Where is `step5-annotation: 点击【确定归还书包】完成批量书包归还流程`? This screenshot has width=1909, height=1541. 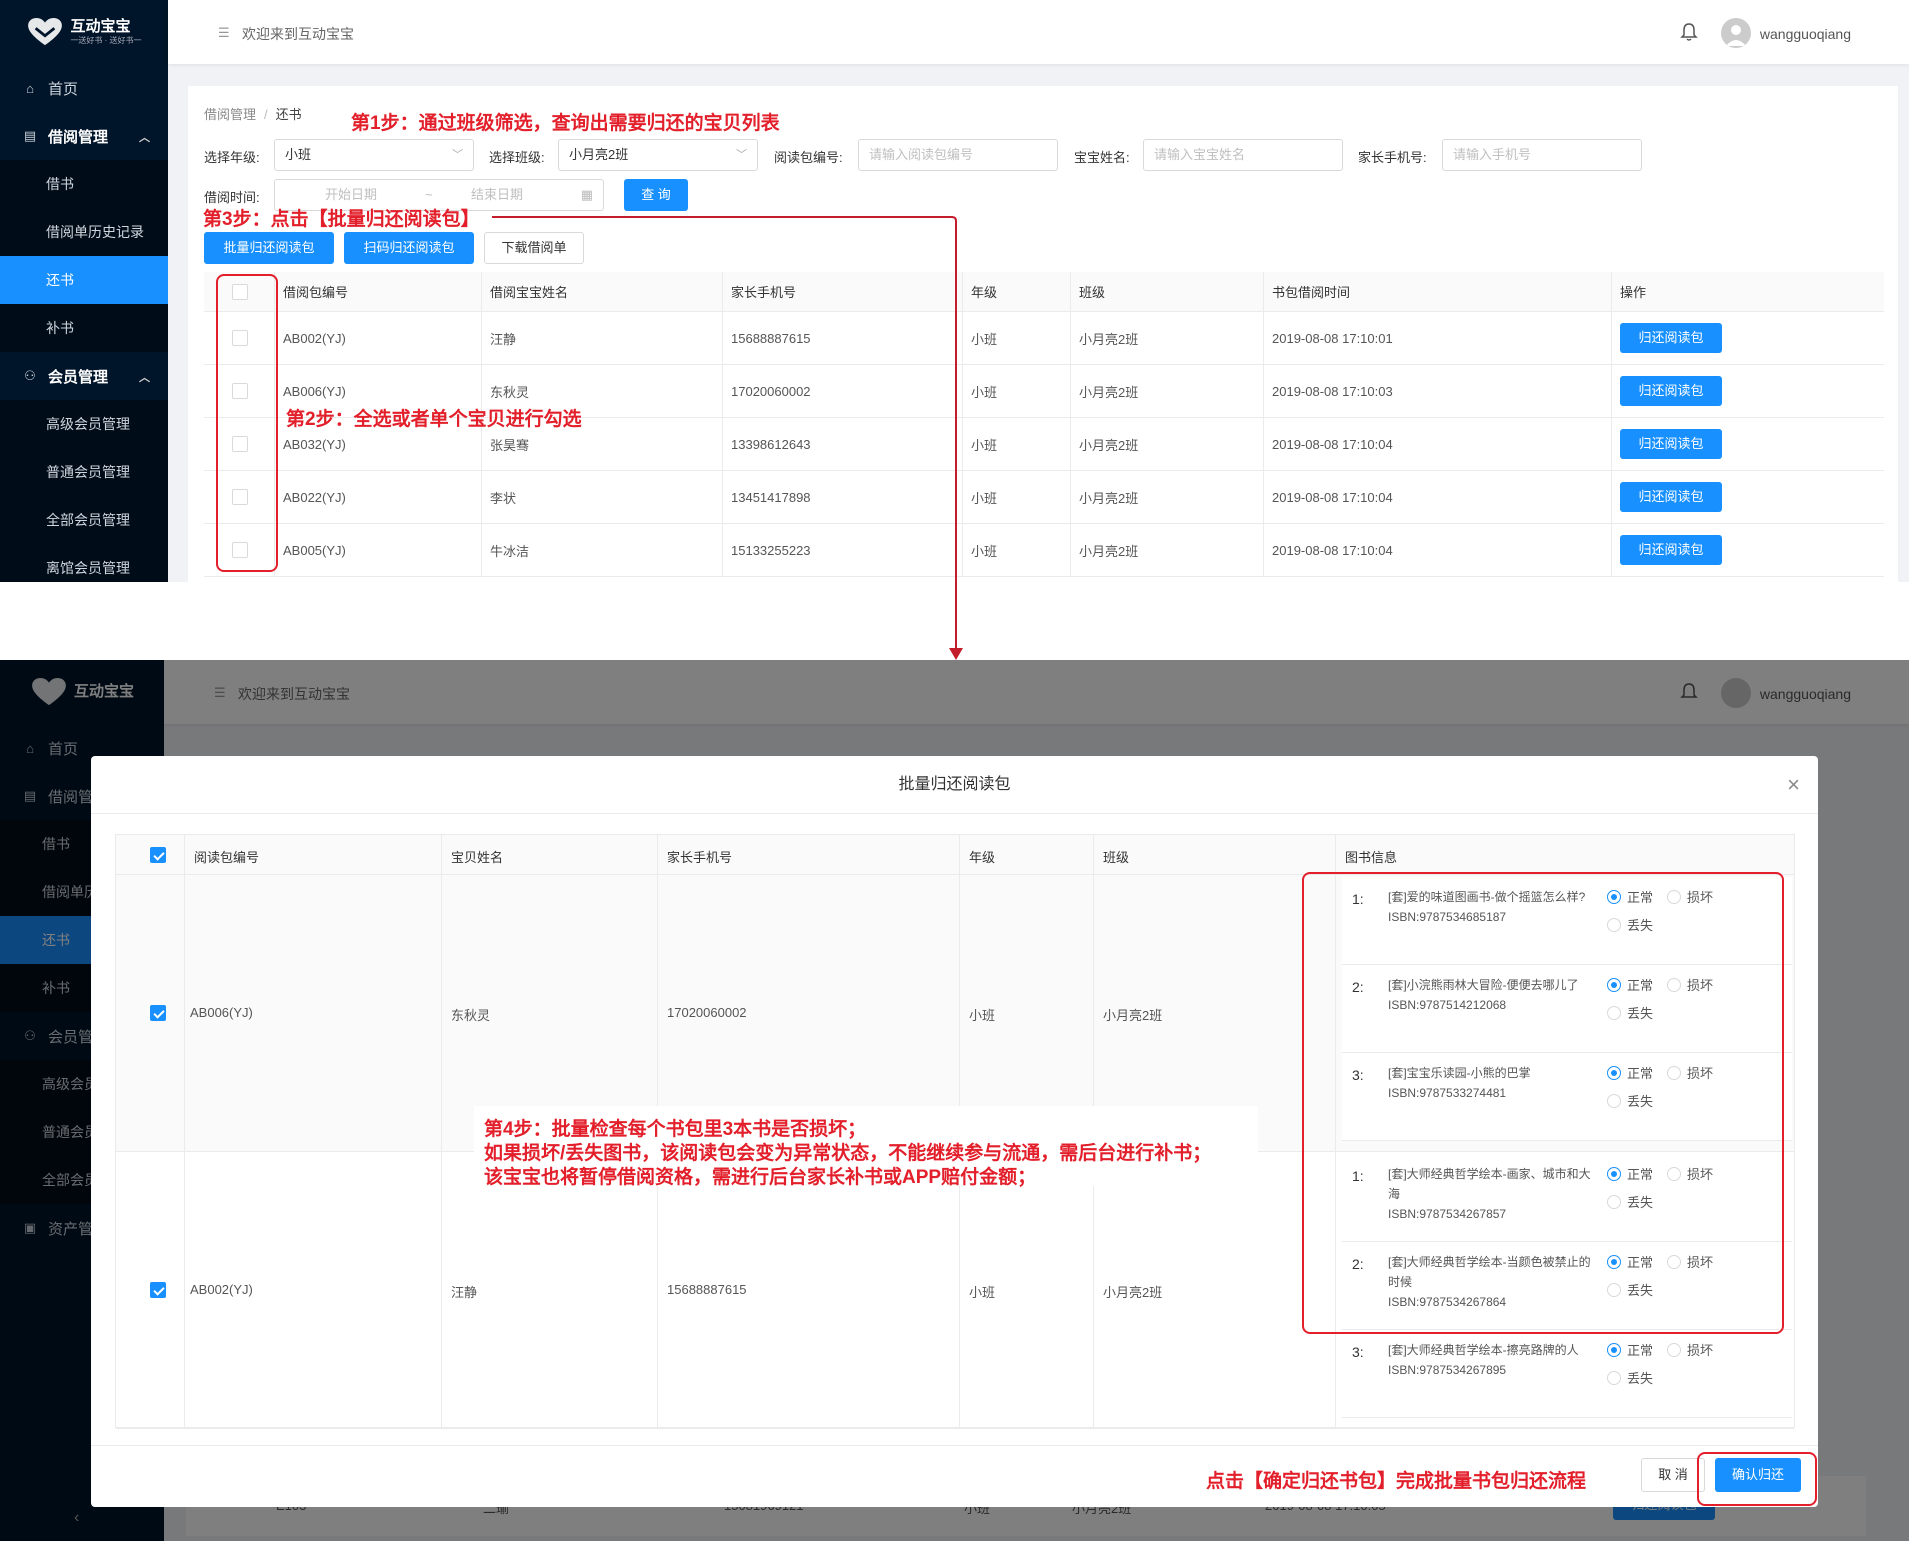
step5-annotation: 点击【确定归还书包】完成批量书包归还流程 is located at coordinates (1396, 1481).